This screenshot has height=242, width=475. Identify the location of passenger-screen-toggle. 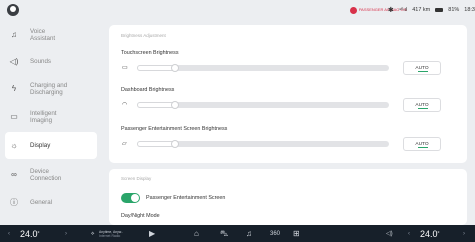
(130, 198).